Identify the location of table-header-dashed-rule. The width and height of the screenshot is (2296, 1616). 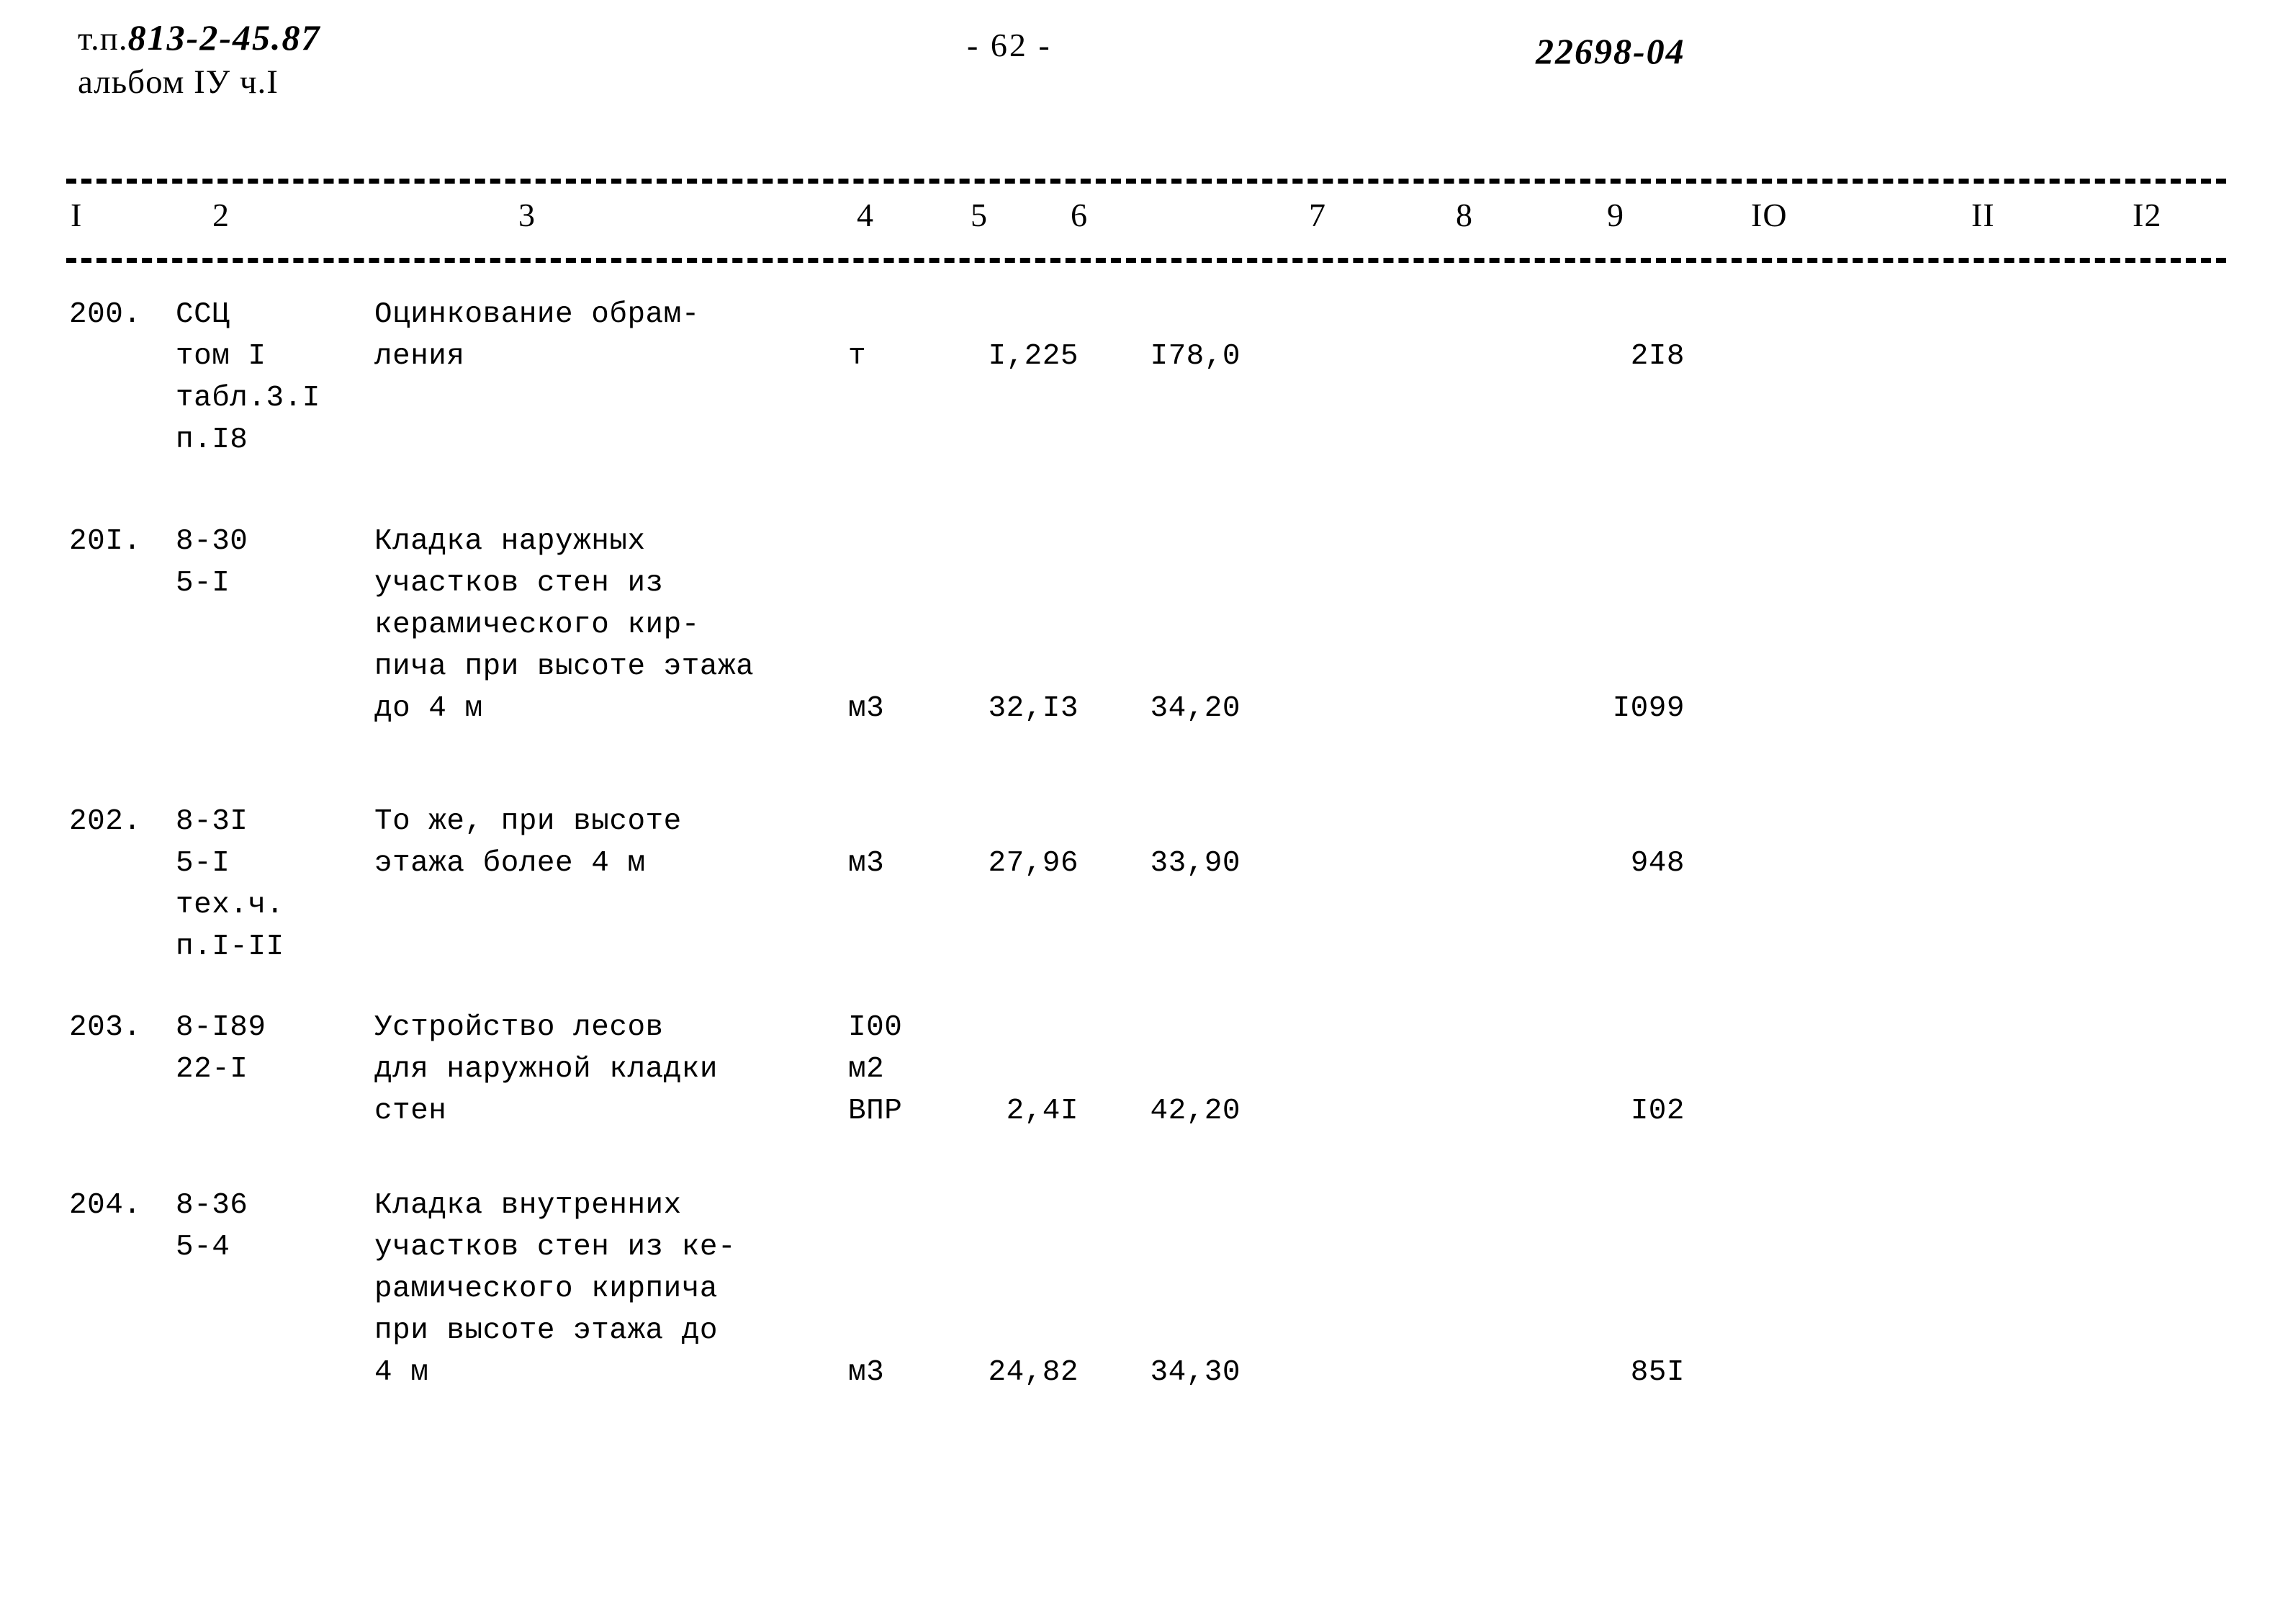
(1146, 260).